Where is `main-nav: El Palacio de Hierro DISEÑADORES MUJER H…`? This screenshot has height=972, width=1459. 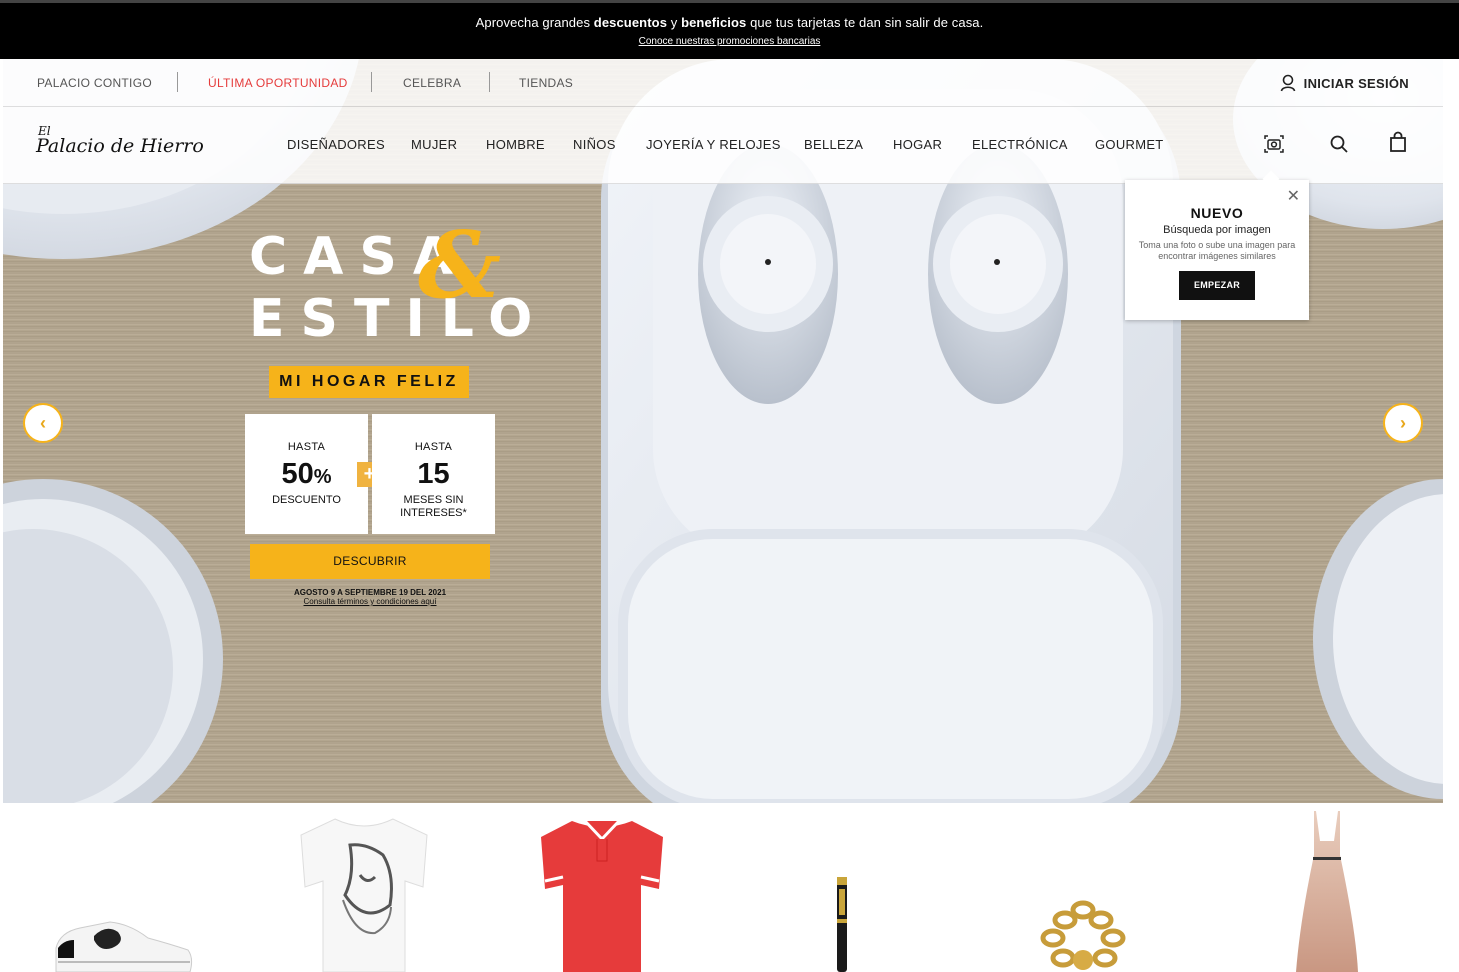 main-nav: El Palacio de Hierro DISEÑADORES MUJER H… is located at coordinates (723, 145).